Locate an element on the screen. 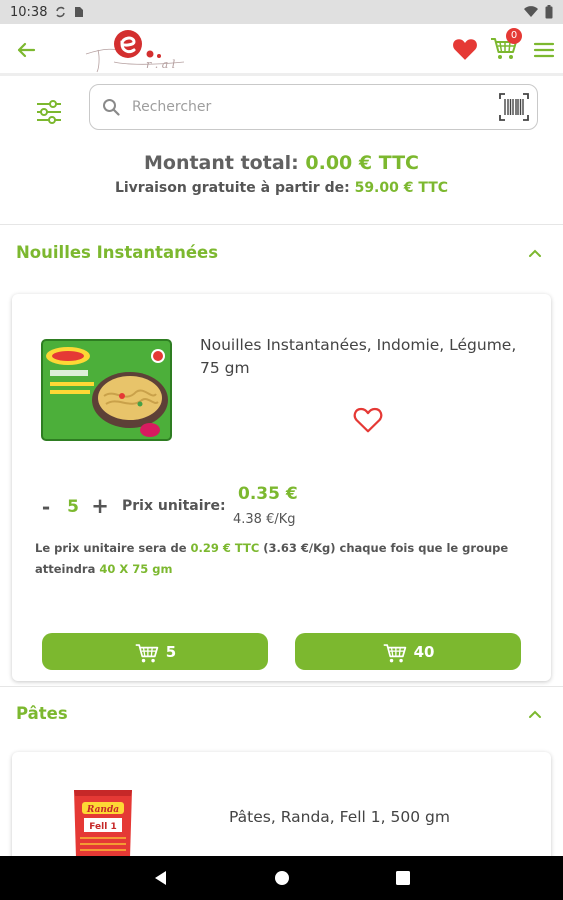 The image size is (563, 900). quantity-value: 5 is located at coordinates (73, 507).